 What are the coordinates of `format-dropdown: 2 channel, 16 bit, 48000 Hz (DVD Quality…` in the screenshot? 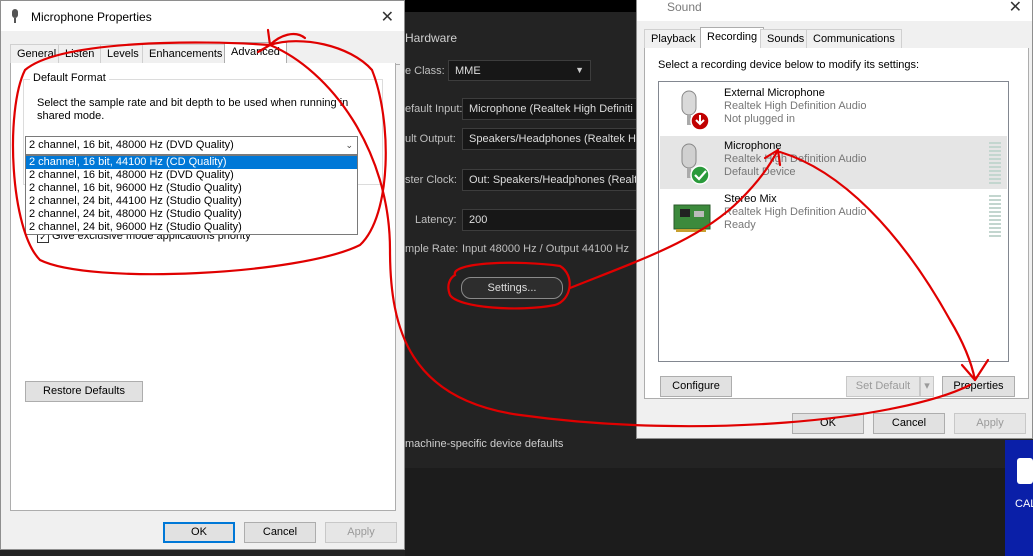 It's located at (191, 145).